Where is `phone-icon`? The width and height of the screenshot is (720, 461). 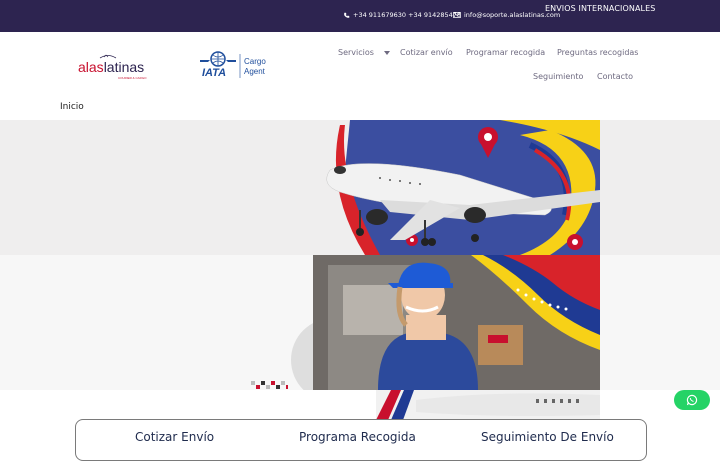
phone-icon is located at coordinates (347, 15).